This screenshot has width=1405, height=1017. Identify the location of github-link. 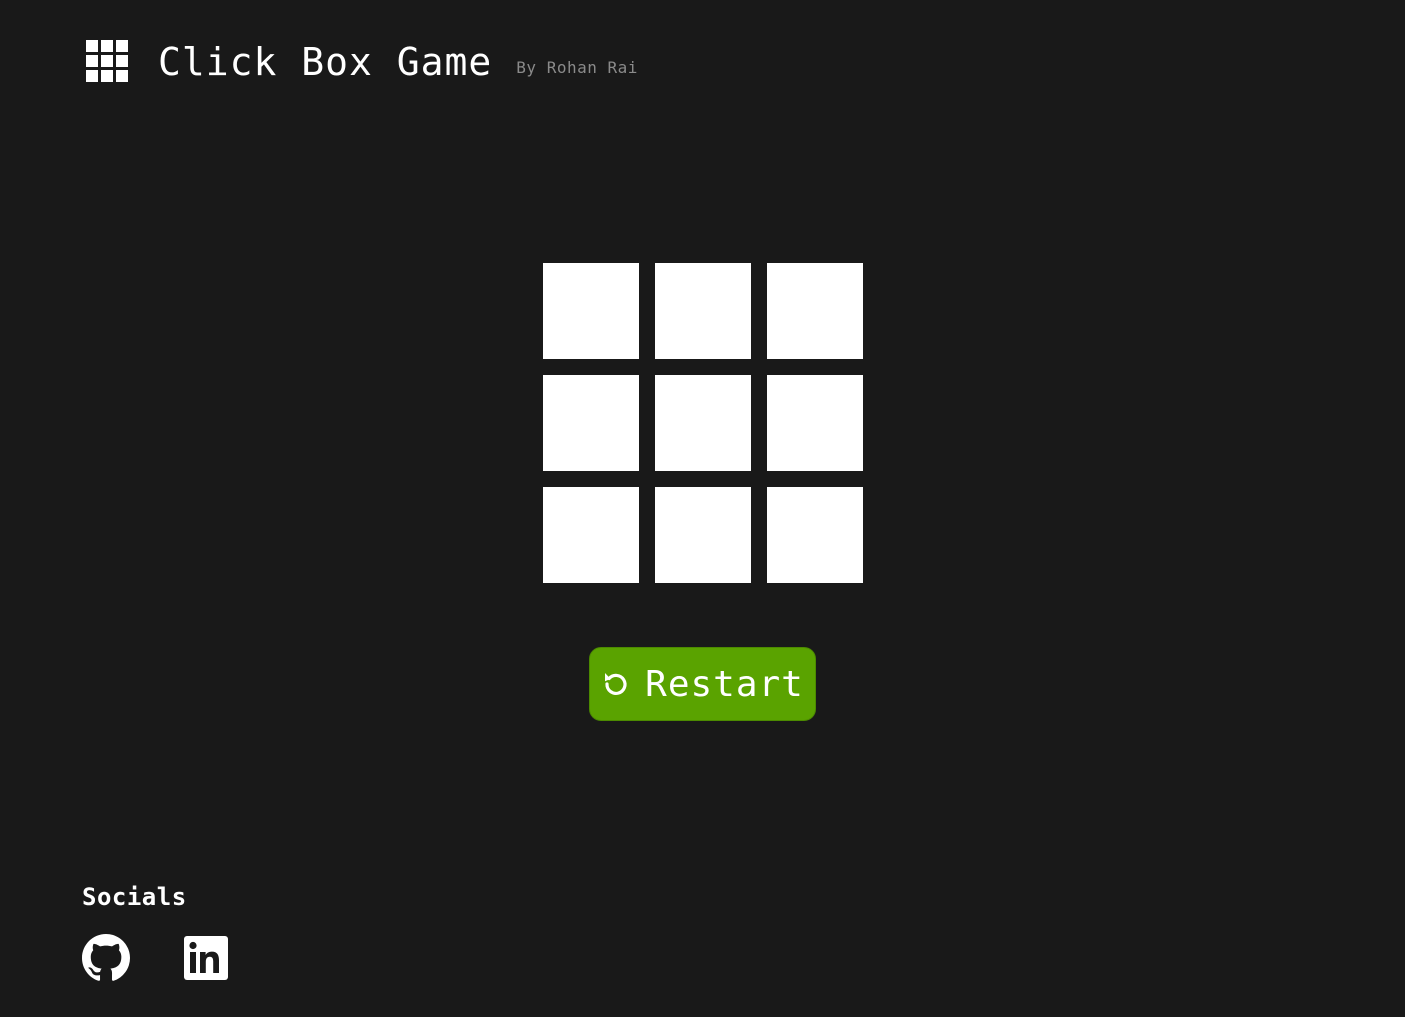
(106, 958).